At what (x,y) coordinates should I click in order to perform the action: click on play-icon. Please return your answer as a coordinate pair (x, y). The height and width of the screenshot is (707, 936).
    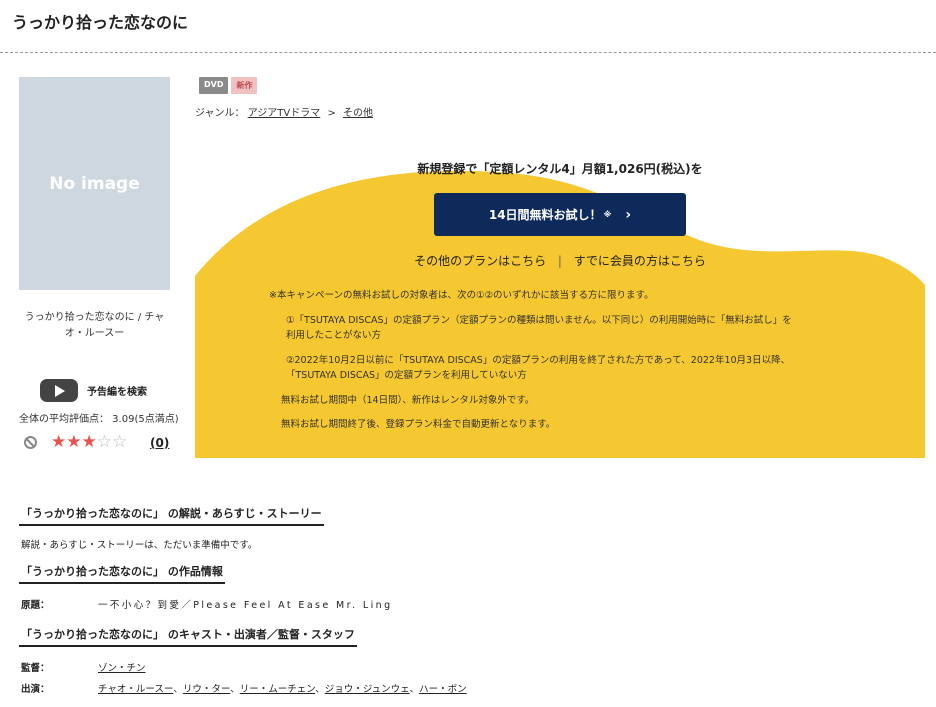
    Looking at the image, I should click on (59, 390).